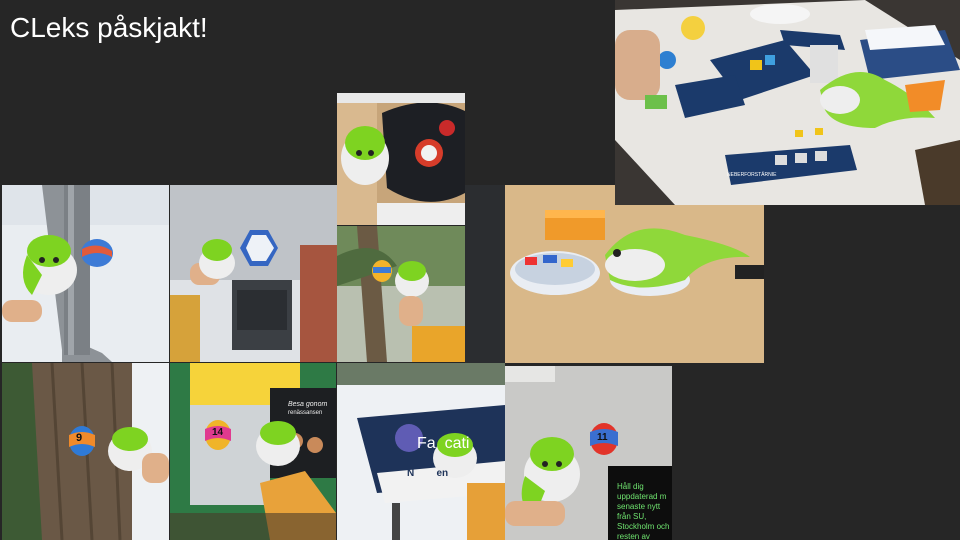 The image size is (960, 540). What do you see at coordinates (308, 404) in the screenshot?
I see `poster-text-1: Besa gonom` at bounding box center [308, 404].